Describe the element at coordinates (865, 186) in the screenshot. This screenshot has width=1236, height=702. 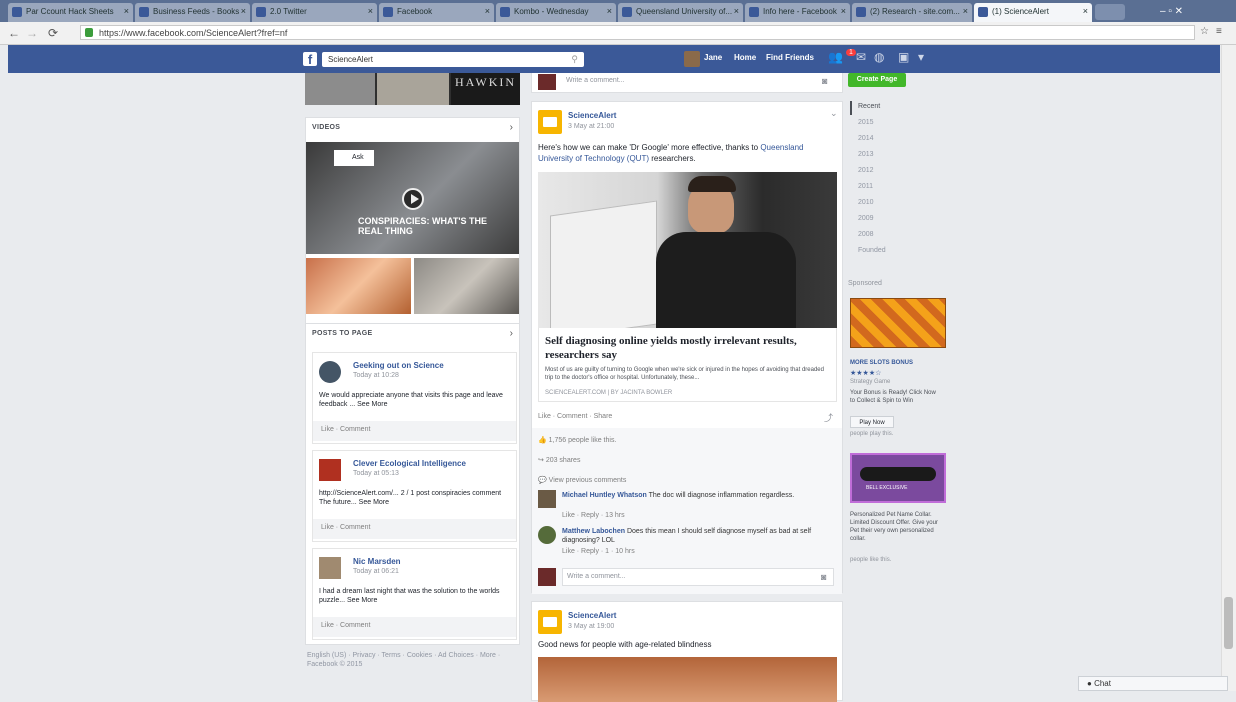
I see `year-link: 2011` at that location.